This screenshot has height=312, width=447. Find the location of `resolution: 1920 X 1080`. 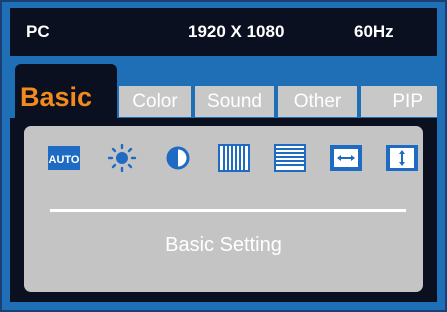

resolution: 1920 X 1080 is located at coordinates (236, 31).